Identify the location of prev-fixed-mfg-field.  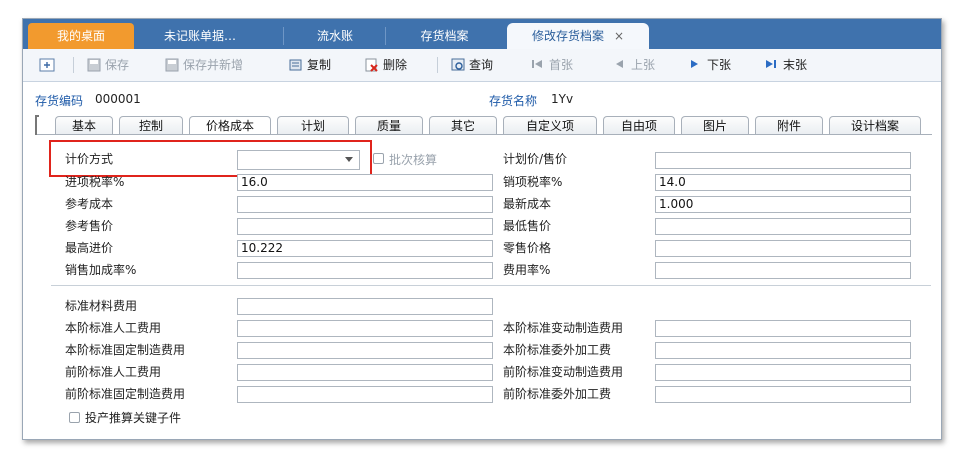
(365, 394).